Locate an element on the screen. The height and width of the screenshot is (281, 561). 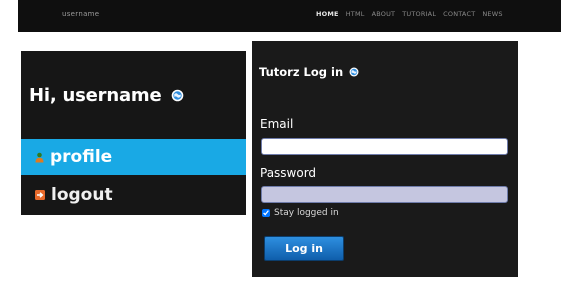
menu-item-profile-label: profile is located at coordinates (81, 157).